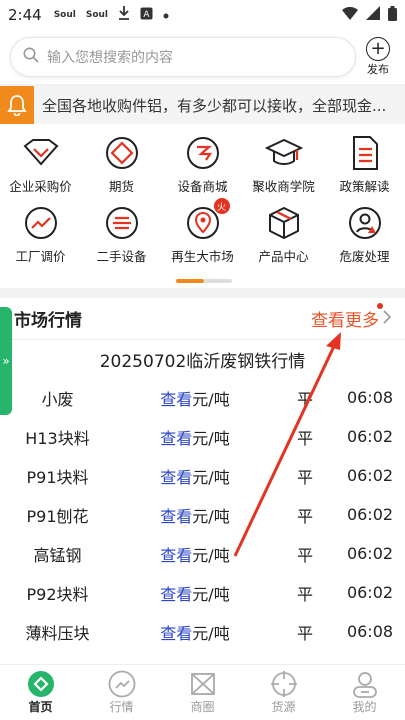  Describe the element at coordinates (6, 361) in the screenshot. I see `side-expand-tab: »` at that location.